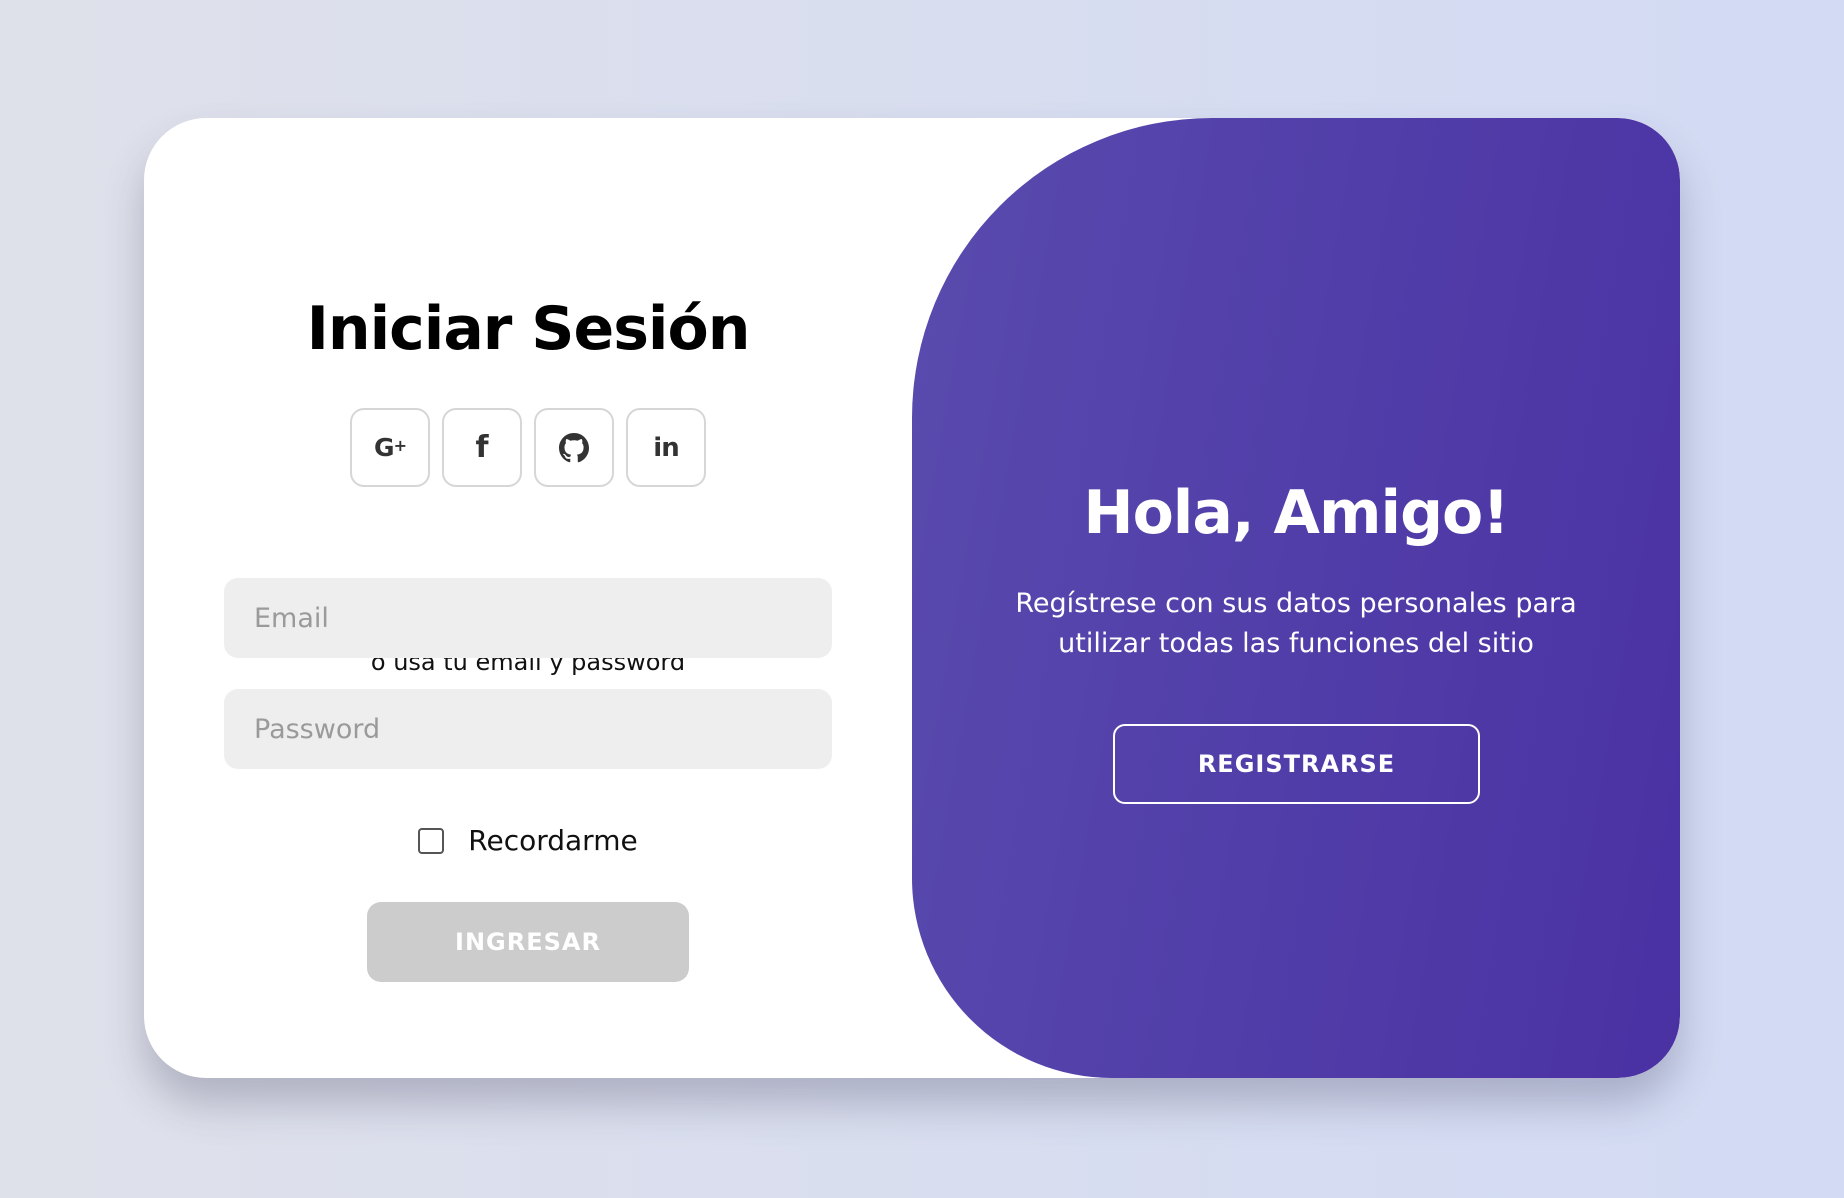  I want to click on facebook-icon: f, so click(482, 447).